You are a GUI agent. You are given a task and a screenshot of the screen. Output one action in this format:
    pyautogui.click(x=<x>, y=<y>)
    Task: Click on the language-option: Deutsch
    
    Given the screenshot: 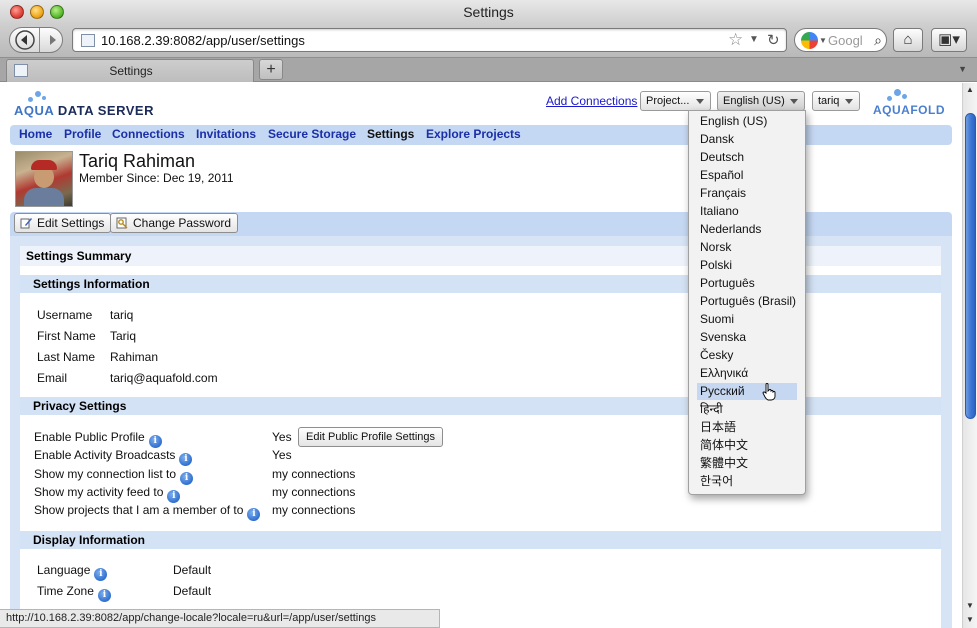 What is the action you would take?
    pyautogui.click(x=747, y=157)
    